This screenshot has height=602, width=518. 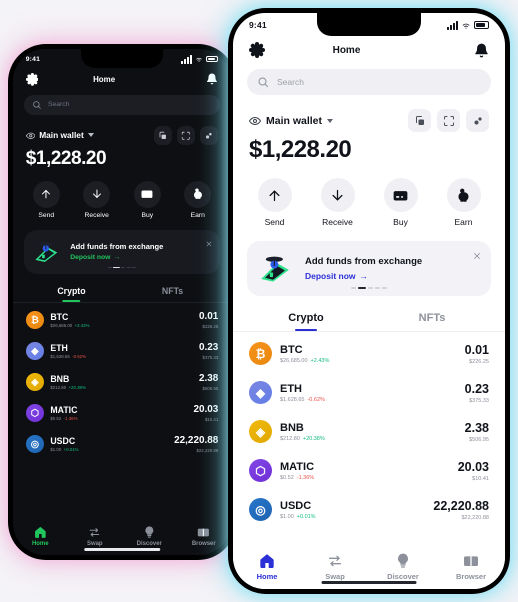 What do you see at coordinates (71, 450) in the screenshot?
I see `token-change: +0.01%` at bounding box center [71, 450].